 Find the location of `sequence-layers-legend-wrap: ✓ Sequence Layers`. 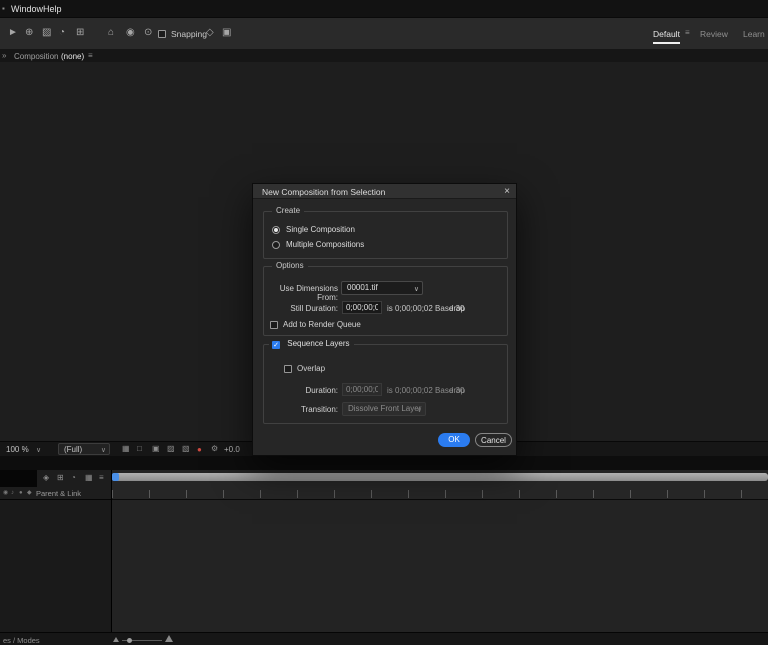

sequence-layers-legend-wrap: ✓ Sequence Layers is located at coordinates (311, 344).